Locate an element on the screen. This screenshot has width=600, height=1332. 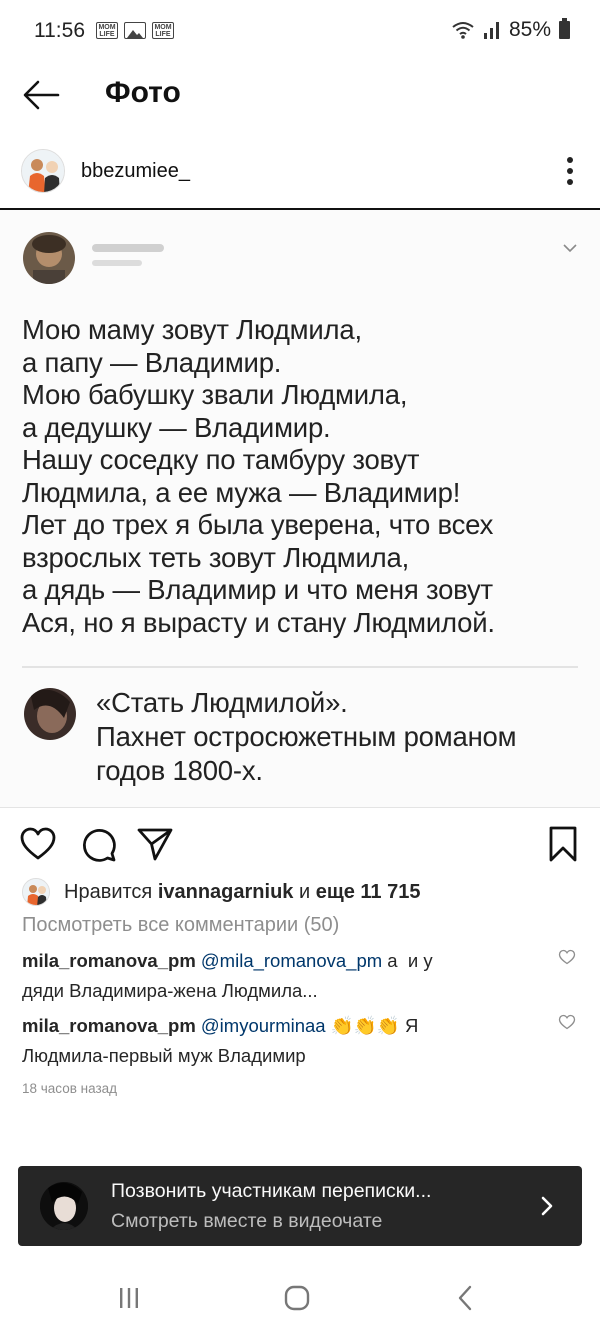
comment-mention: @mila_romanova_pm is located at coordinates (291, 960).